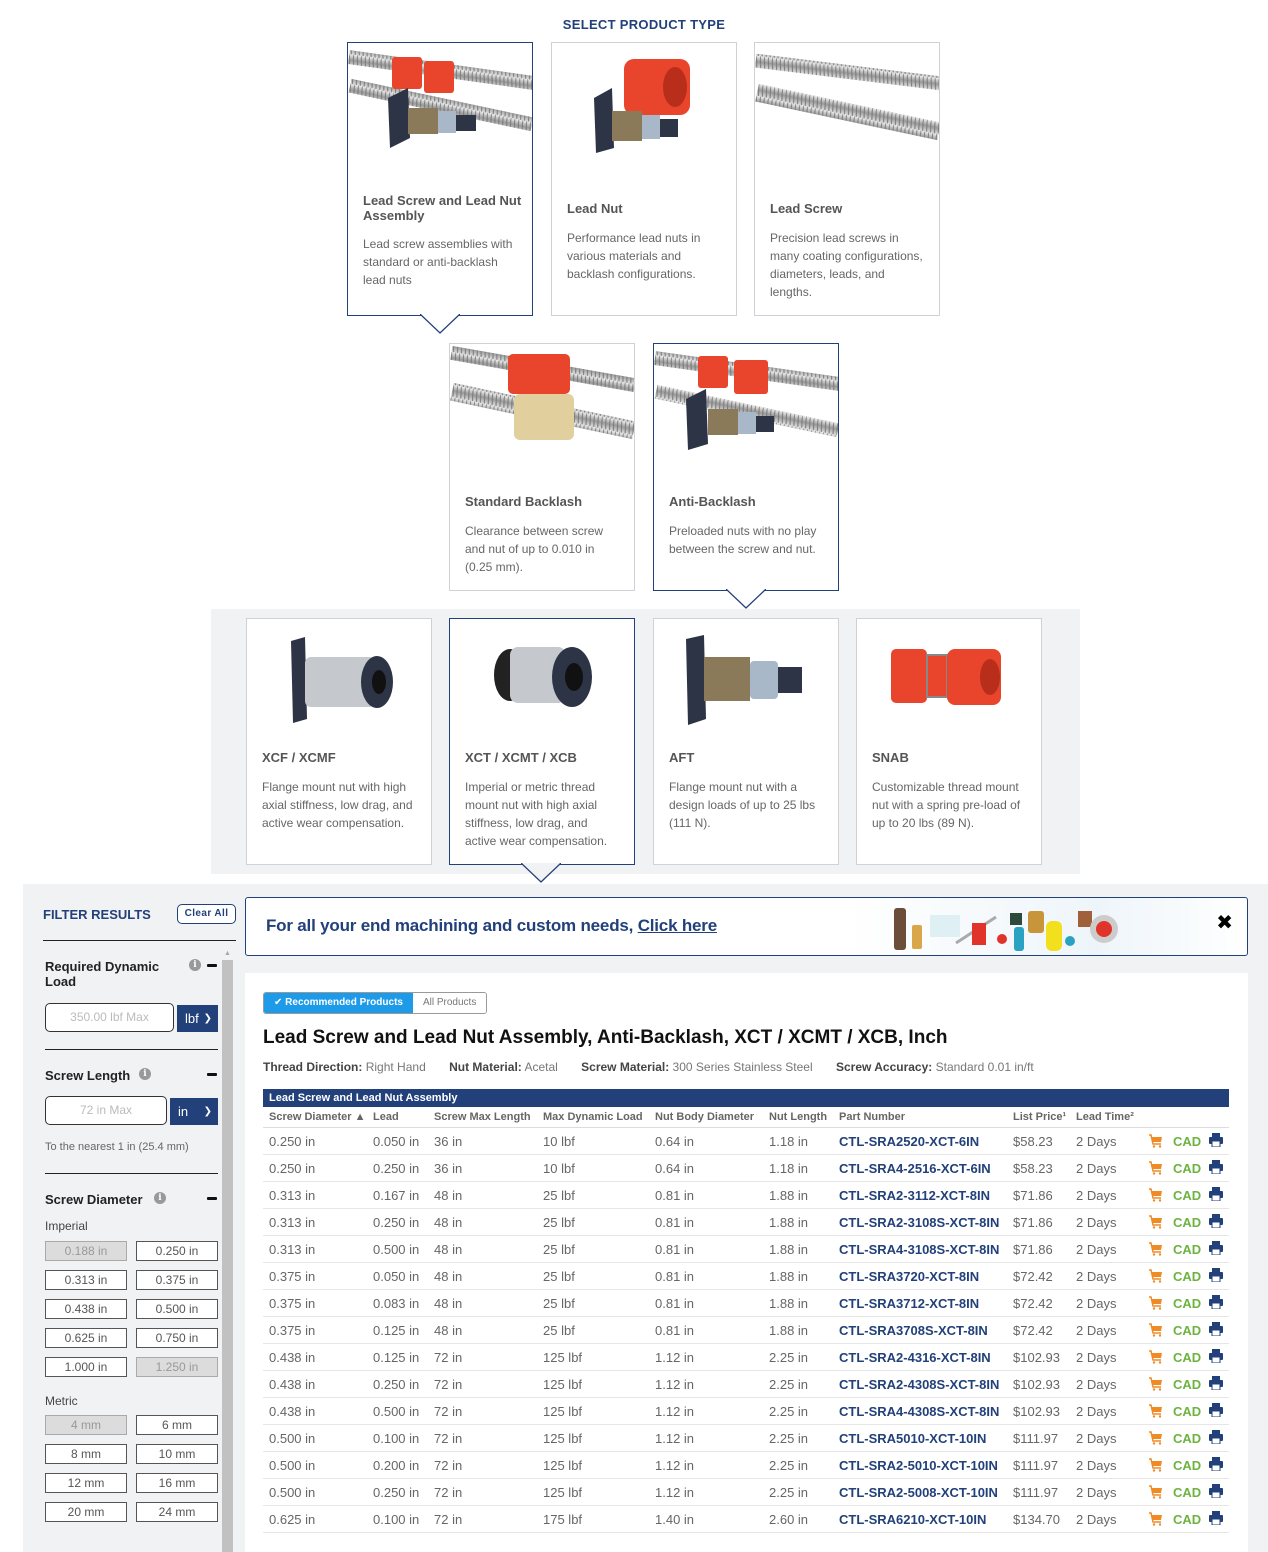 The height and width of the screenshot is (1552, 1268). What do you see at coordinates (704, 1117) in the screenshot?
I see `col-nut-body-diameter: Nut Body Diameter` at bounding box center [704, 1117].